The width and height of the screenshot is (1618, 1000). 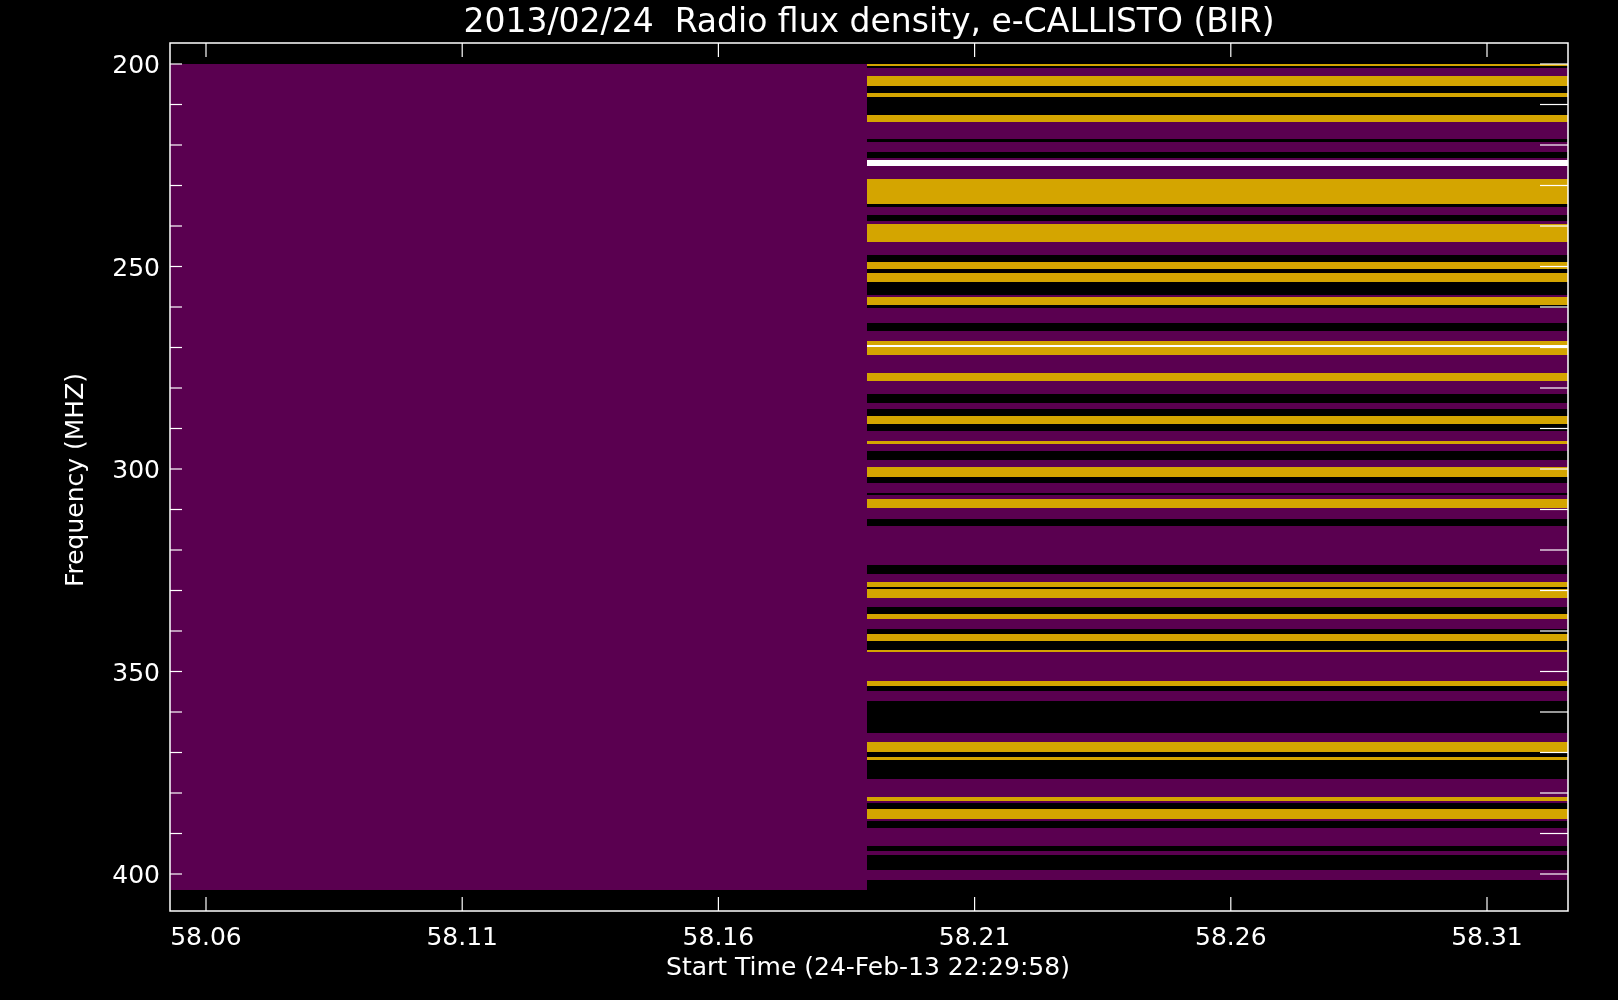 What do you see at coordinates (136, 469) in the screenshot?
I see `y-tick-label: 300` at bounding box center [136, 469].